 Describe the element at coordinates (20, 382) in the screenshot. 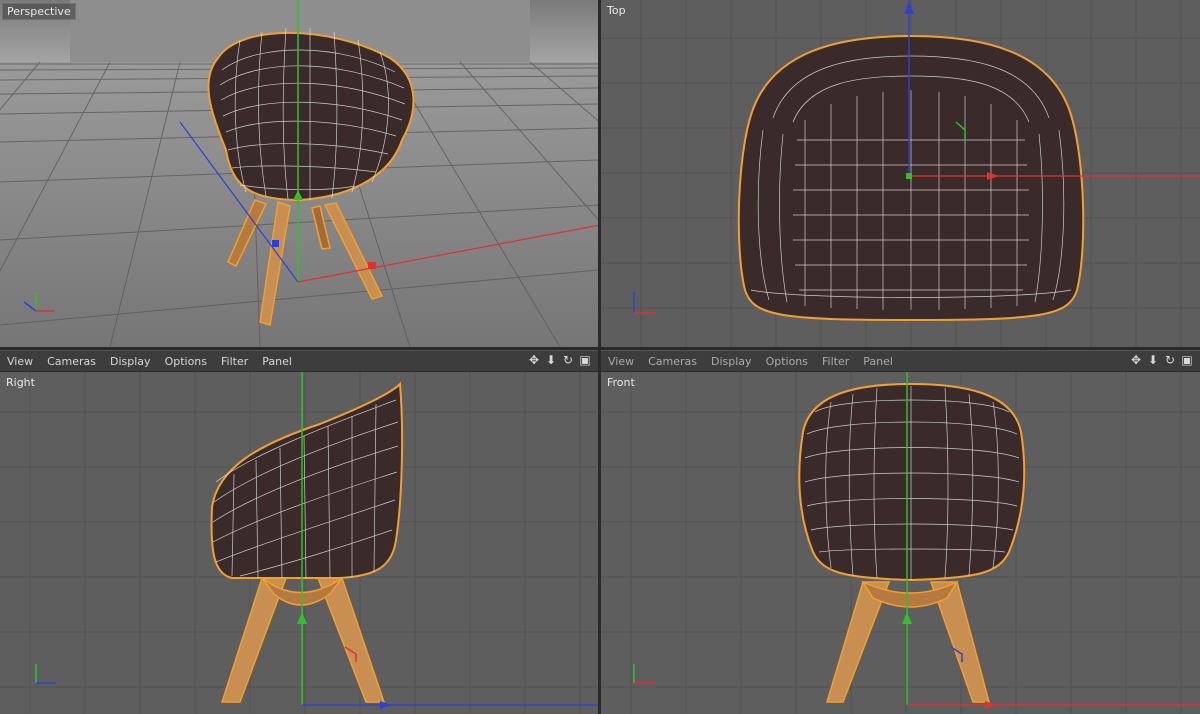

I see `viewport-title: Right` at that location.